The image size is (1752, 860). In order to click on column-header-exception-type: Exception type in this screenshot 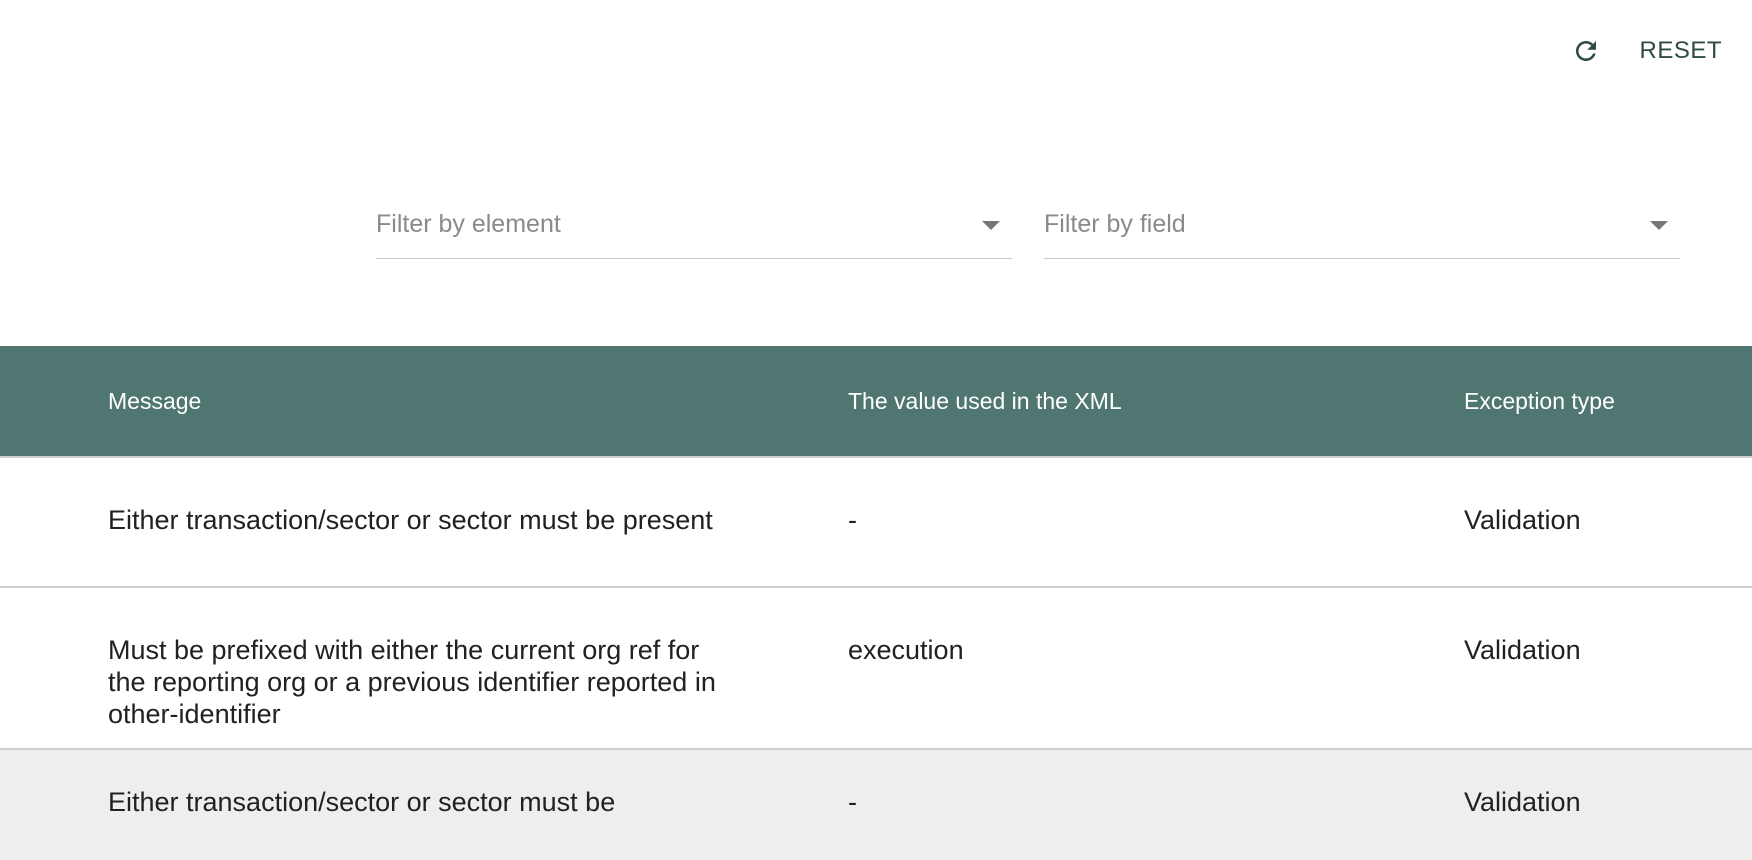, I will do `click(1594, 401)`.